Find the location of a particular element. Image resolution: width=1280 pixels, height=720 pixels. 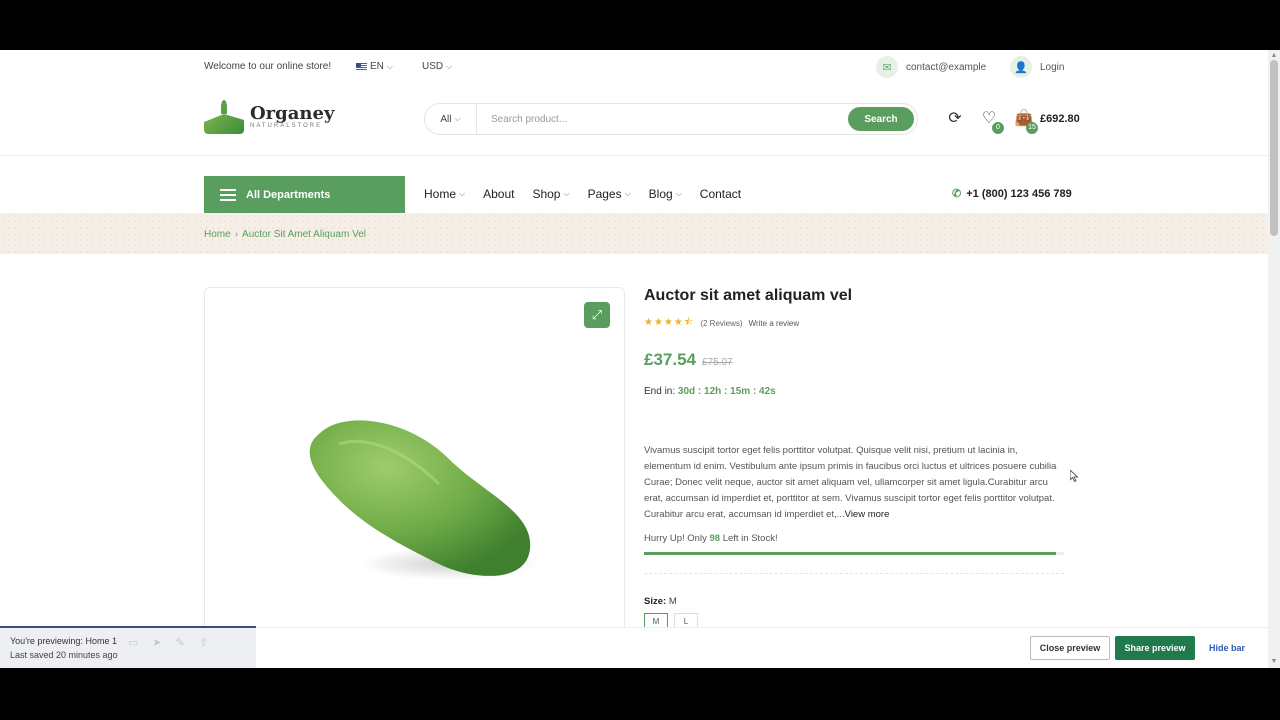

currency-selector: USD ⌵ is located at coordinates (437, 66).